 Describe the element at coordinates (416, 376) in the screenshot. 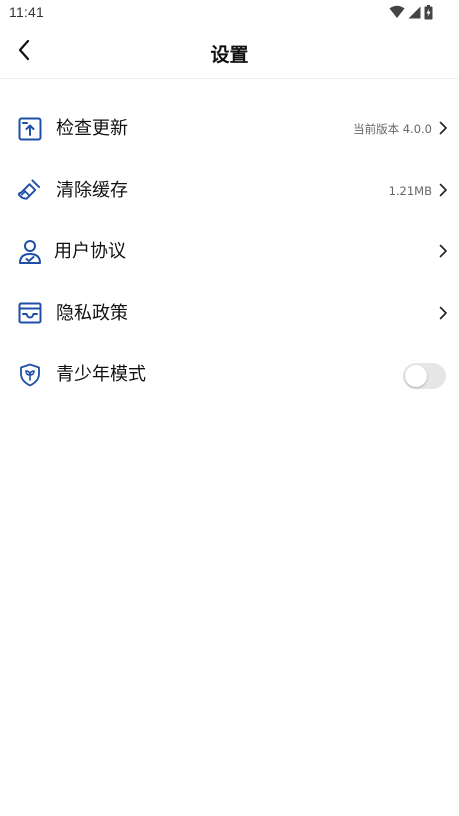

I see `toggle-knob` at that location.